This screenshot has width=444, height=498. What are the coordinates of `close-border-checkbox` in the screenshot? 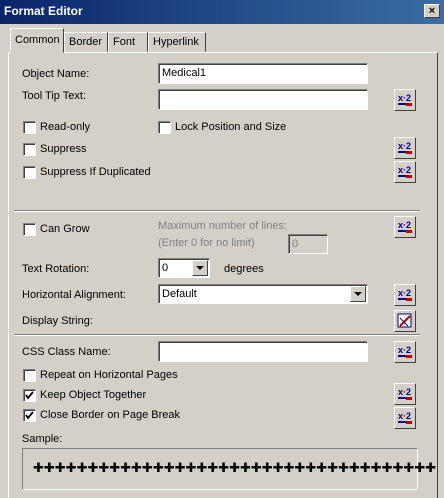 It's located at (29, 415).